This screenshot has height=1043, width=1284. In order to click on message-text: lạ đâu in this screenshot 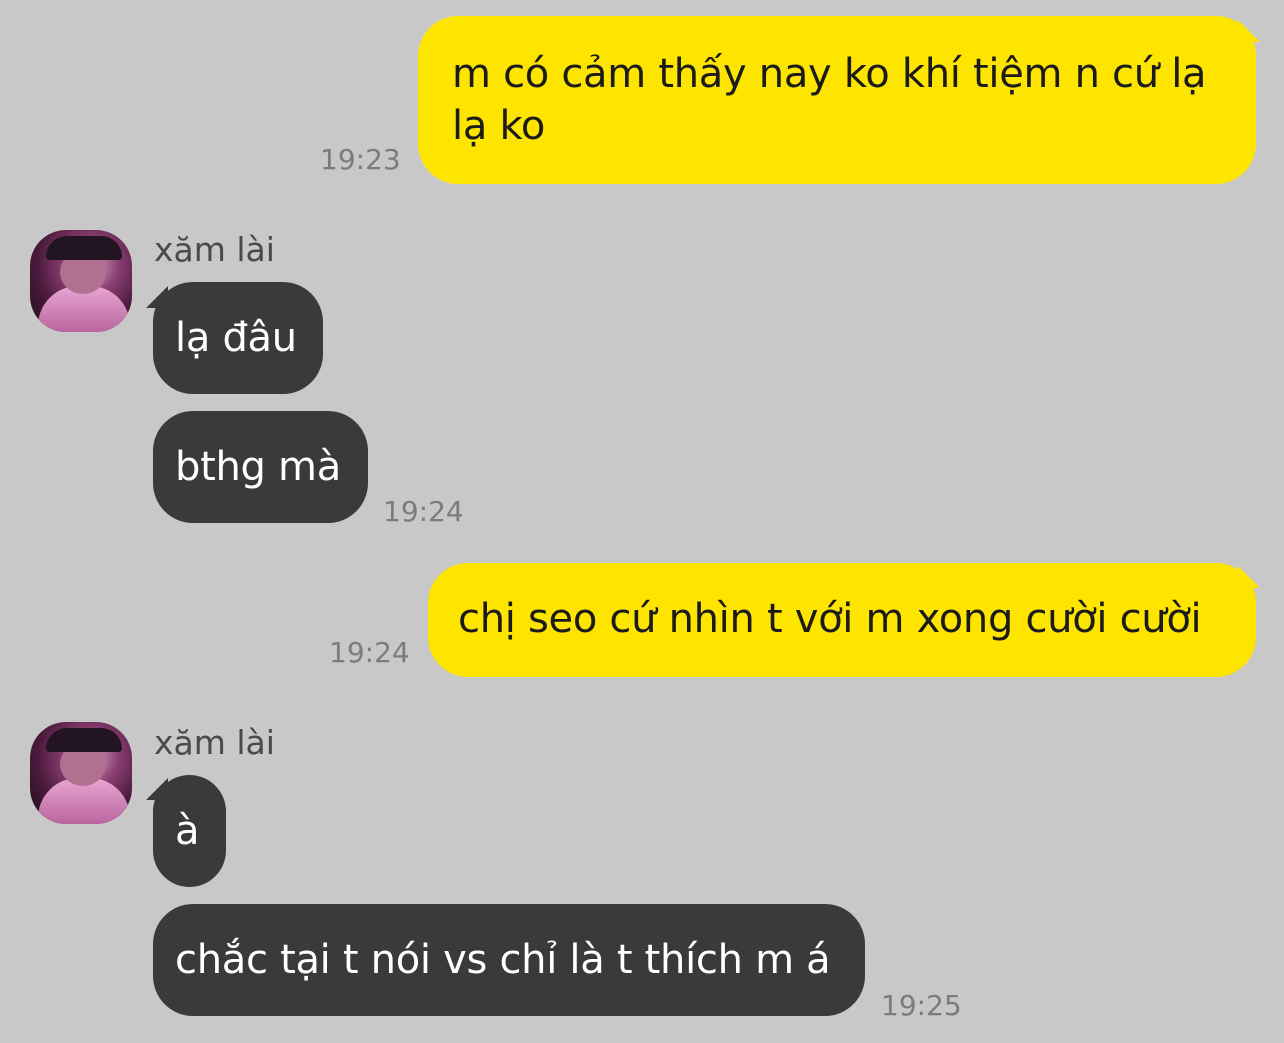, I will do `click(236, 338)`.